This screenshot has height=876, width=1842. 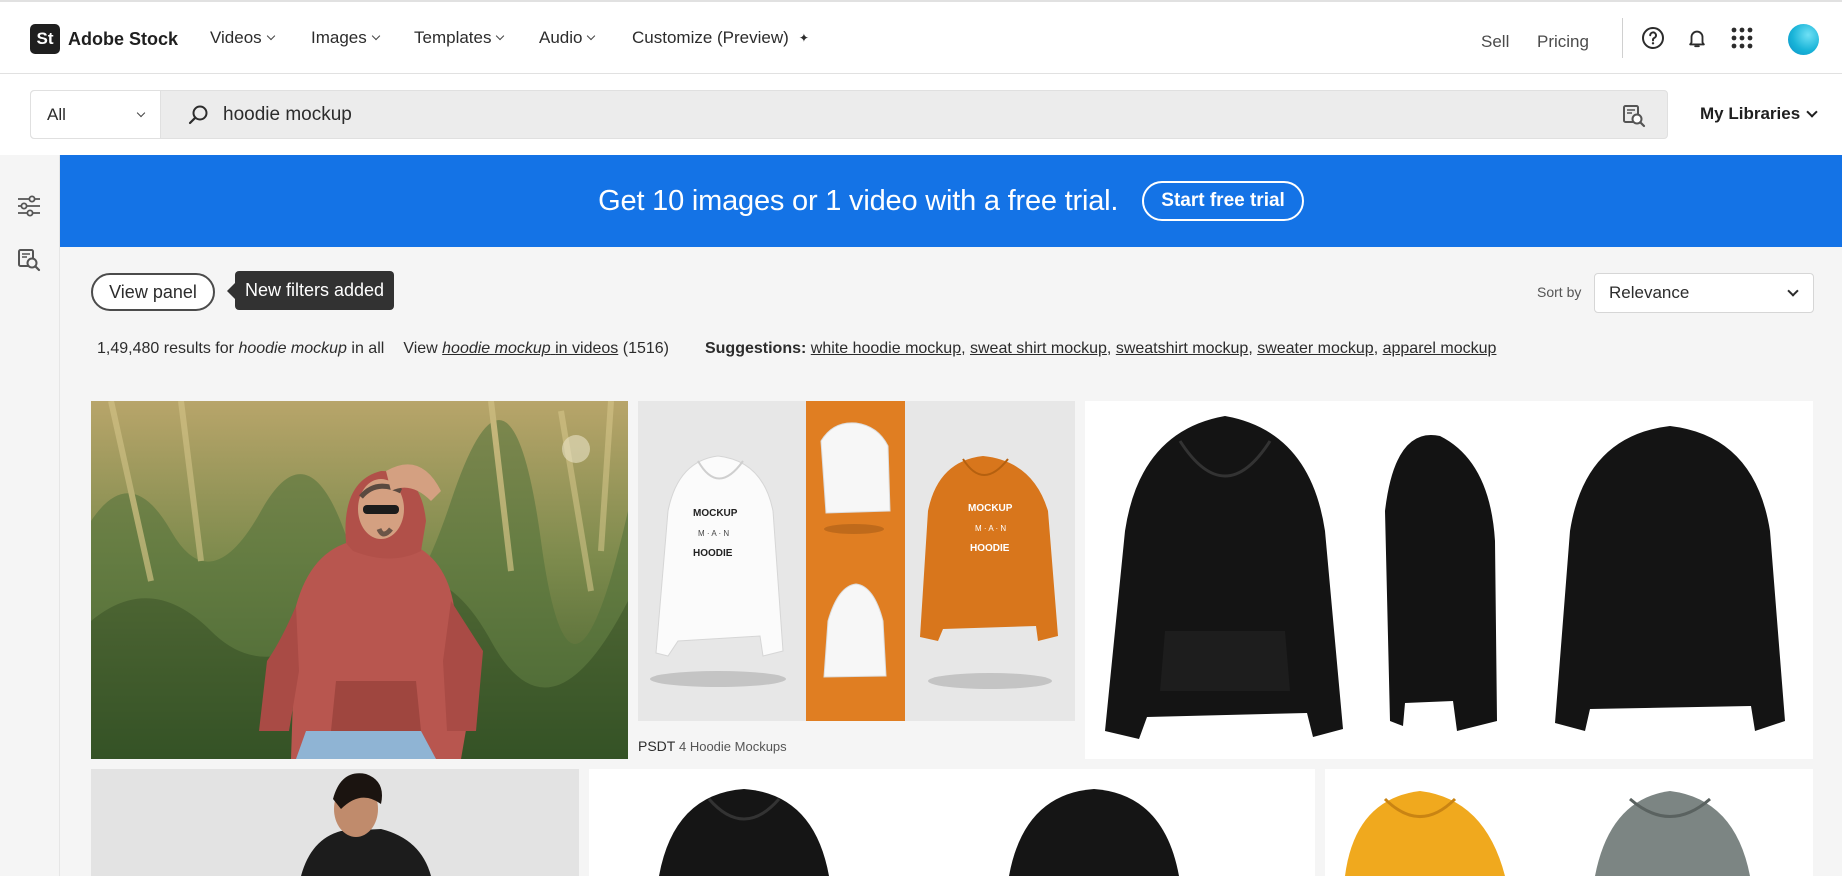 What do you see at coordinates (755, 348) in the screenshot?
I see `suggestions-label: Suggestions:` at bounding box center [755, 348].